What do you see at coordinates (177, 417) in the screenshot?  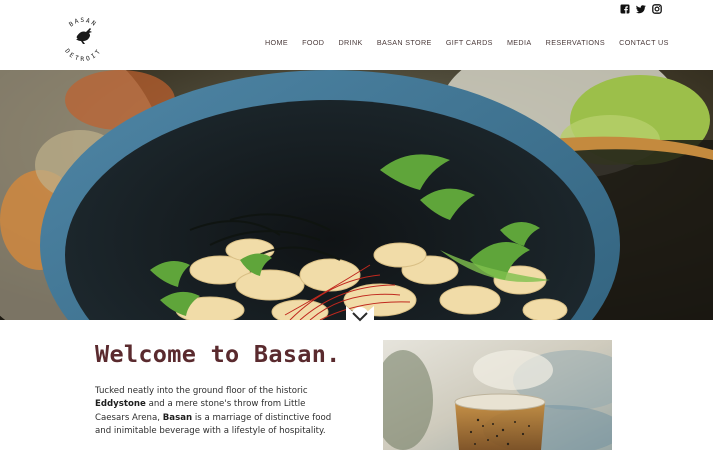 I see `basan-text: Basan` at bounding box center [177, 417].